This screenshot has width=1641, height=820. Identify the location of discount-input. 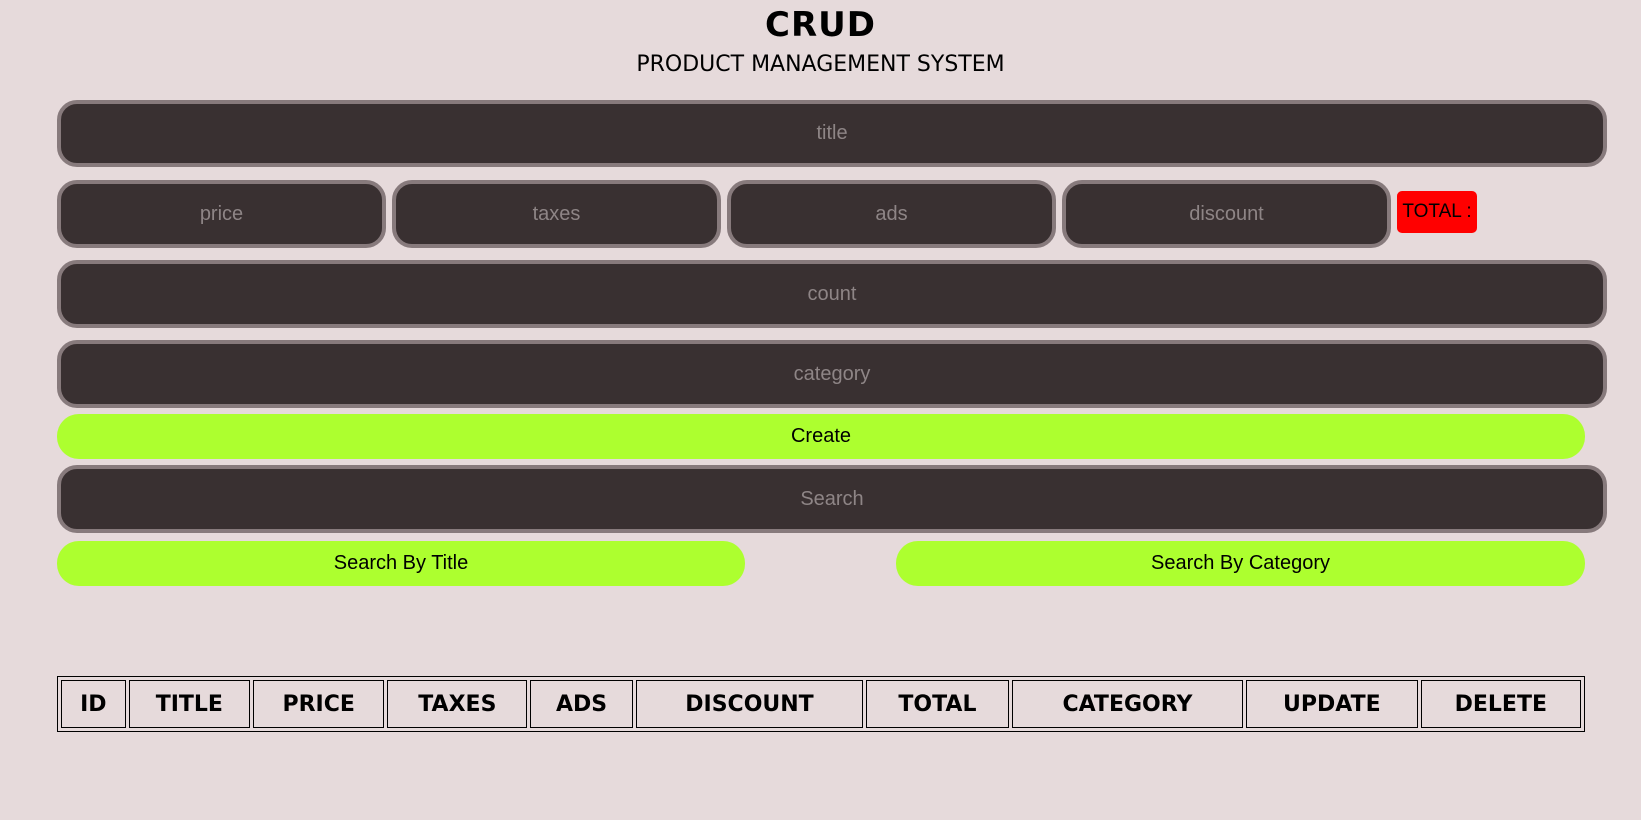
(1226, 214).